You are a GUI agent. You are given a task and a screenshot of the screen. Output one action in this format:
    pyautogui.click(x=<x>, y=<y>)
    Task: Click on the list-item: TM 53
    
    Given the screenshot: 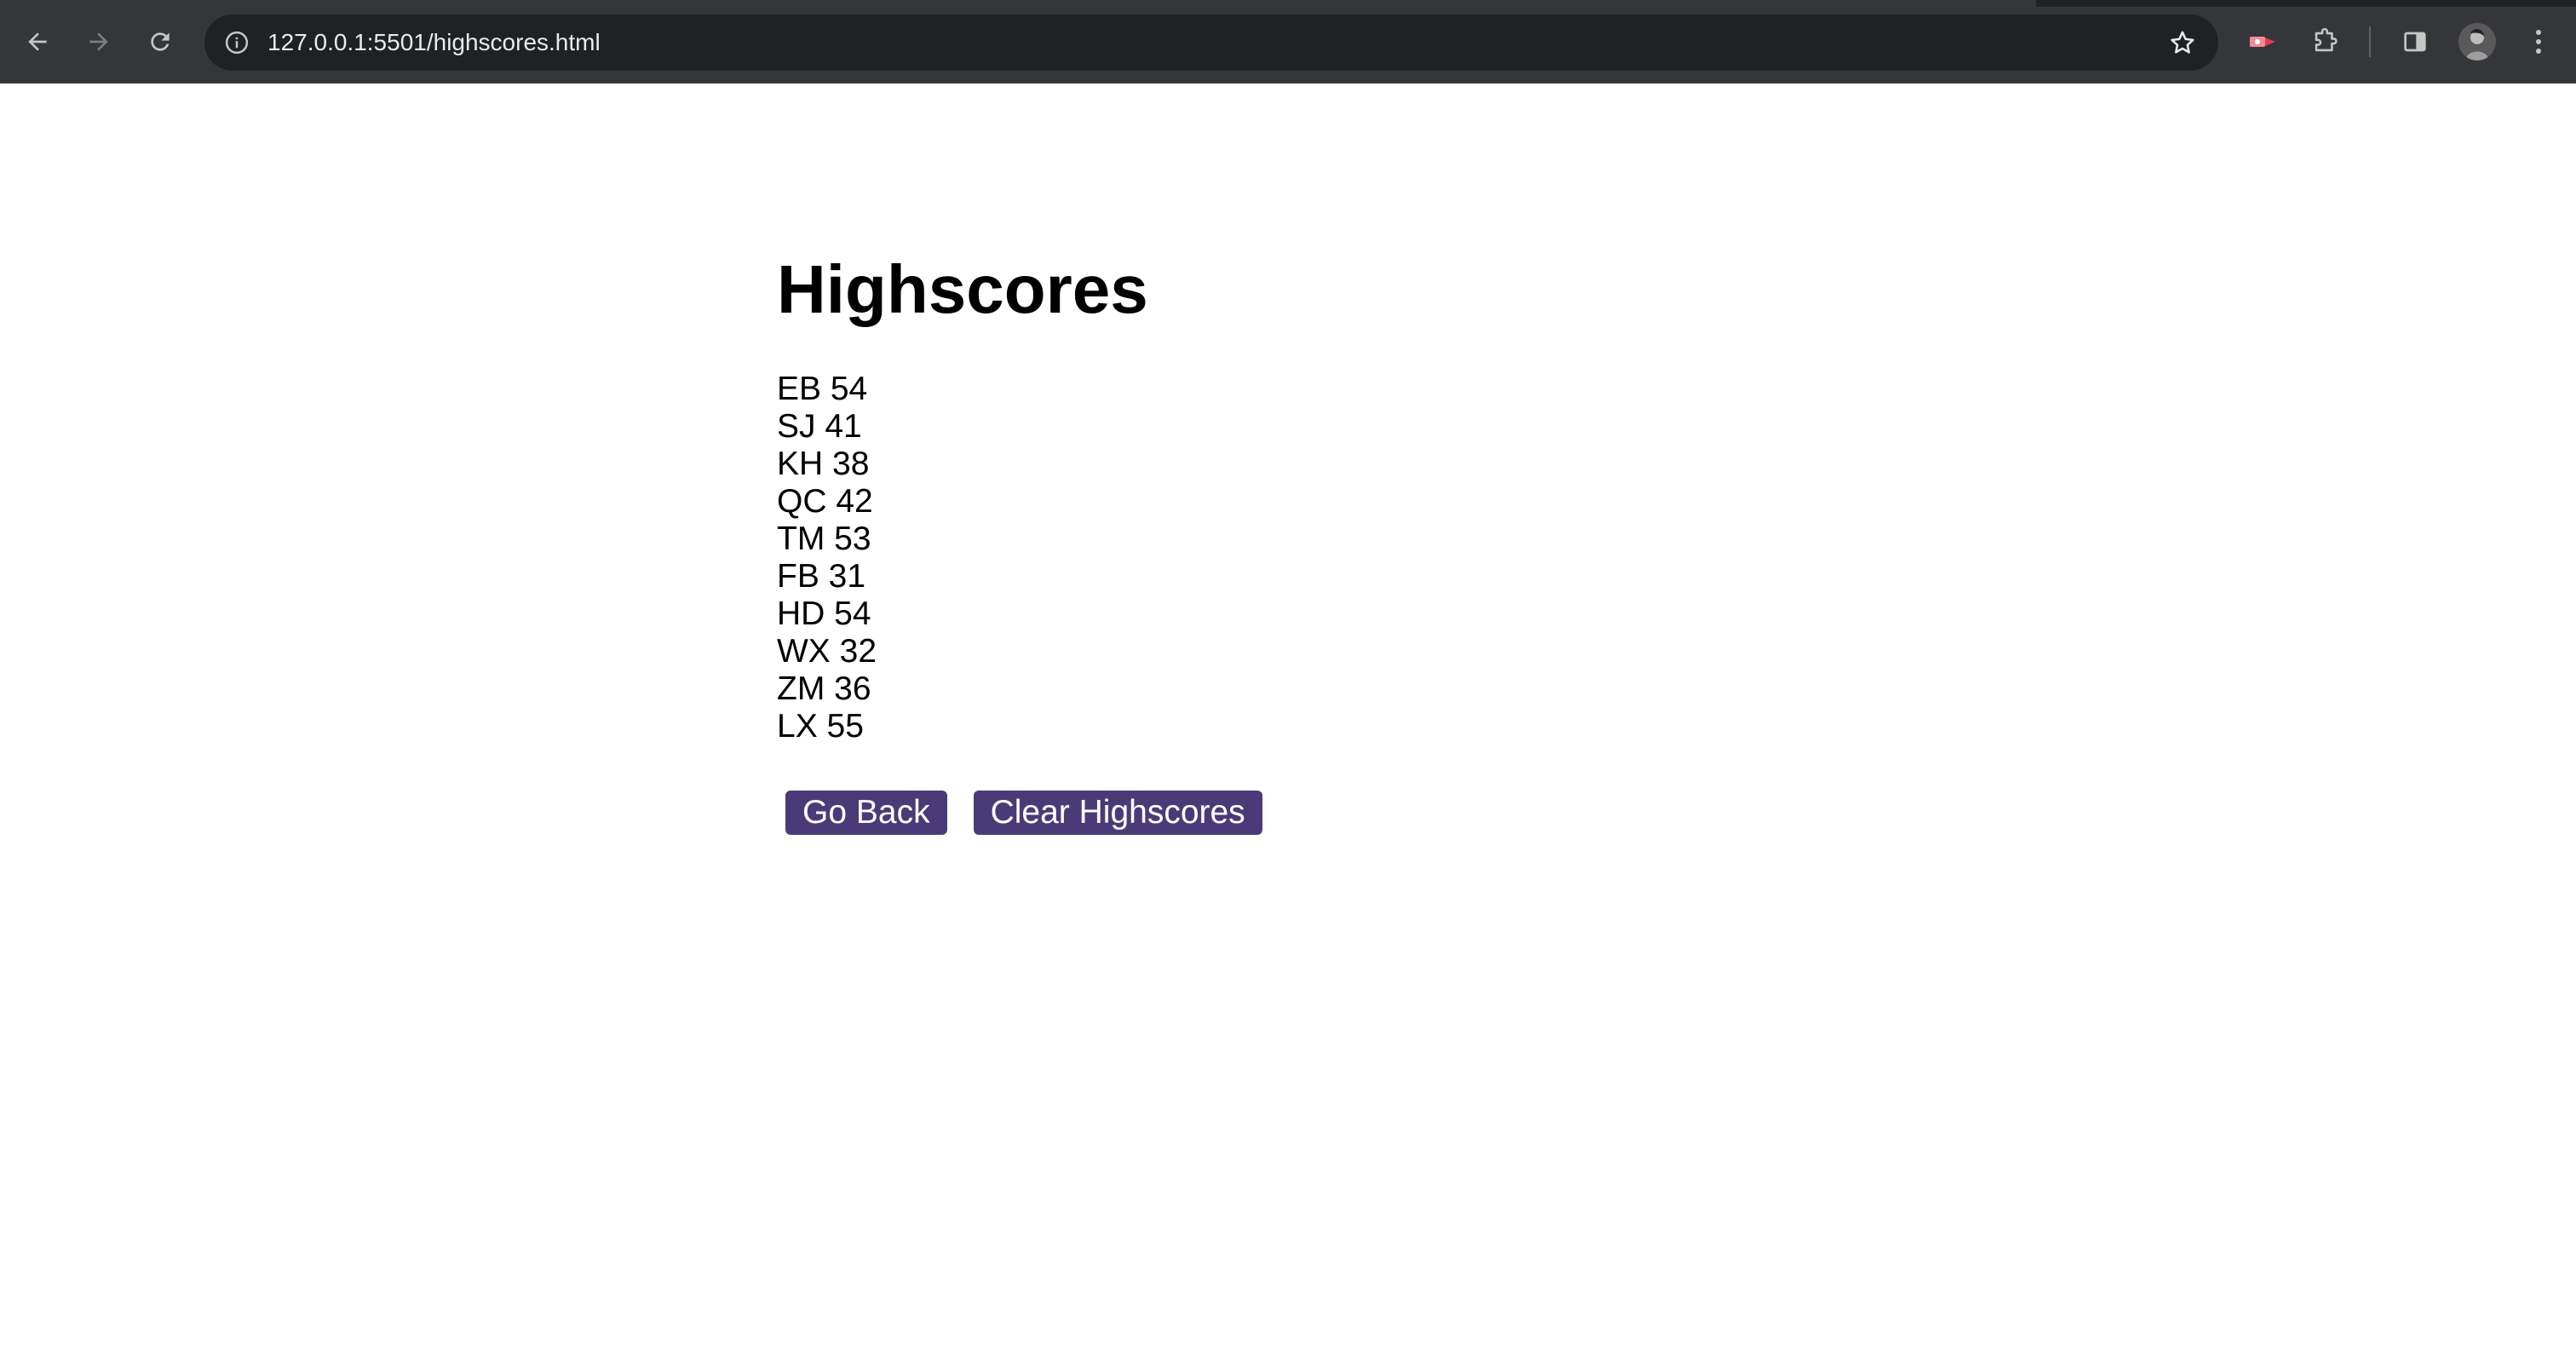 What is the action you would take?
    pyautogui.click(x=824, y=538)
    